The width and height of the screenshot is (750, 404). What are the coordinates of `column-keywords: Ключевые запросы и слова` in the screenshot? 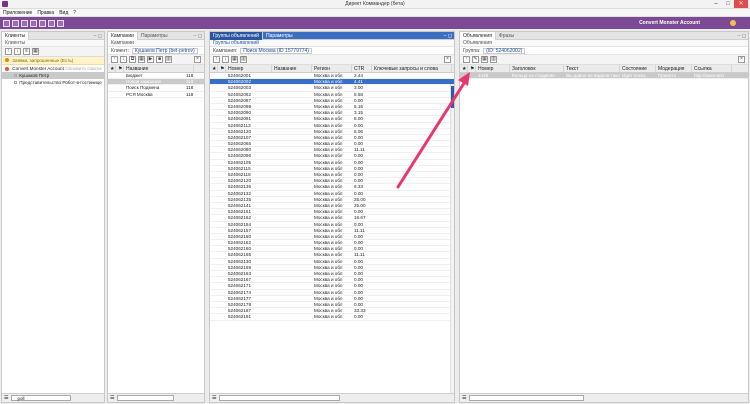 It's located at (412, 68).